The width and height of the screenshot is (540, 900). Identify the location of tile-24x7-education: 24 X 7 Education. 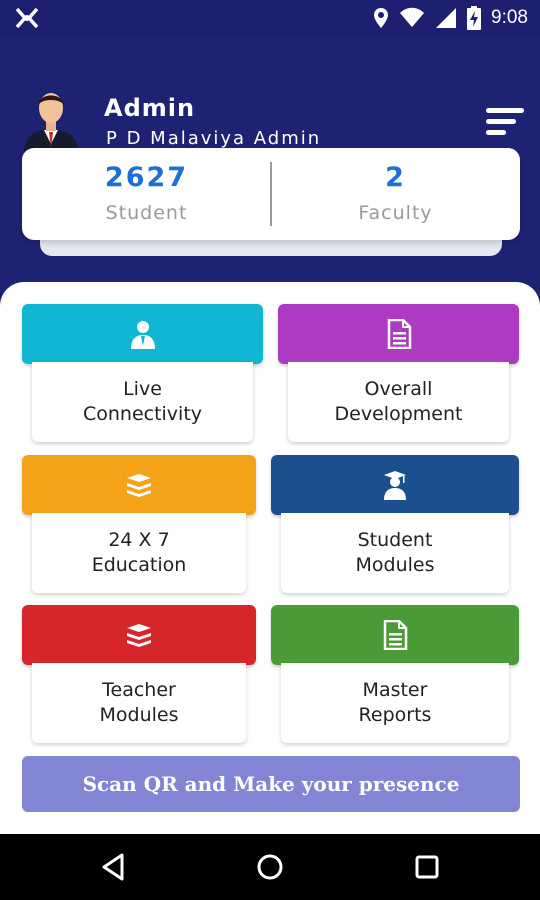
(139, 525).